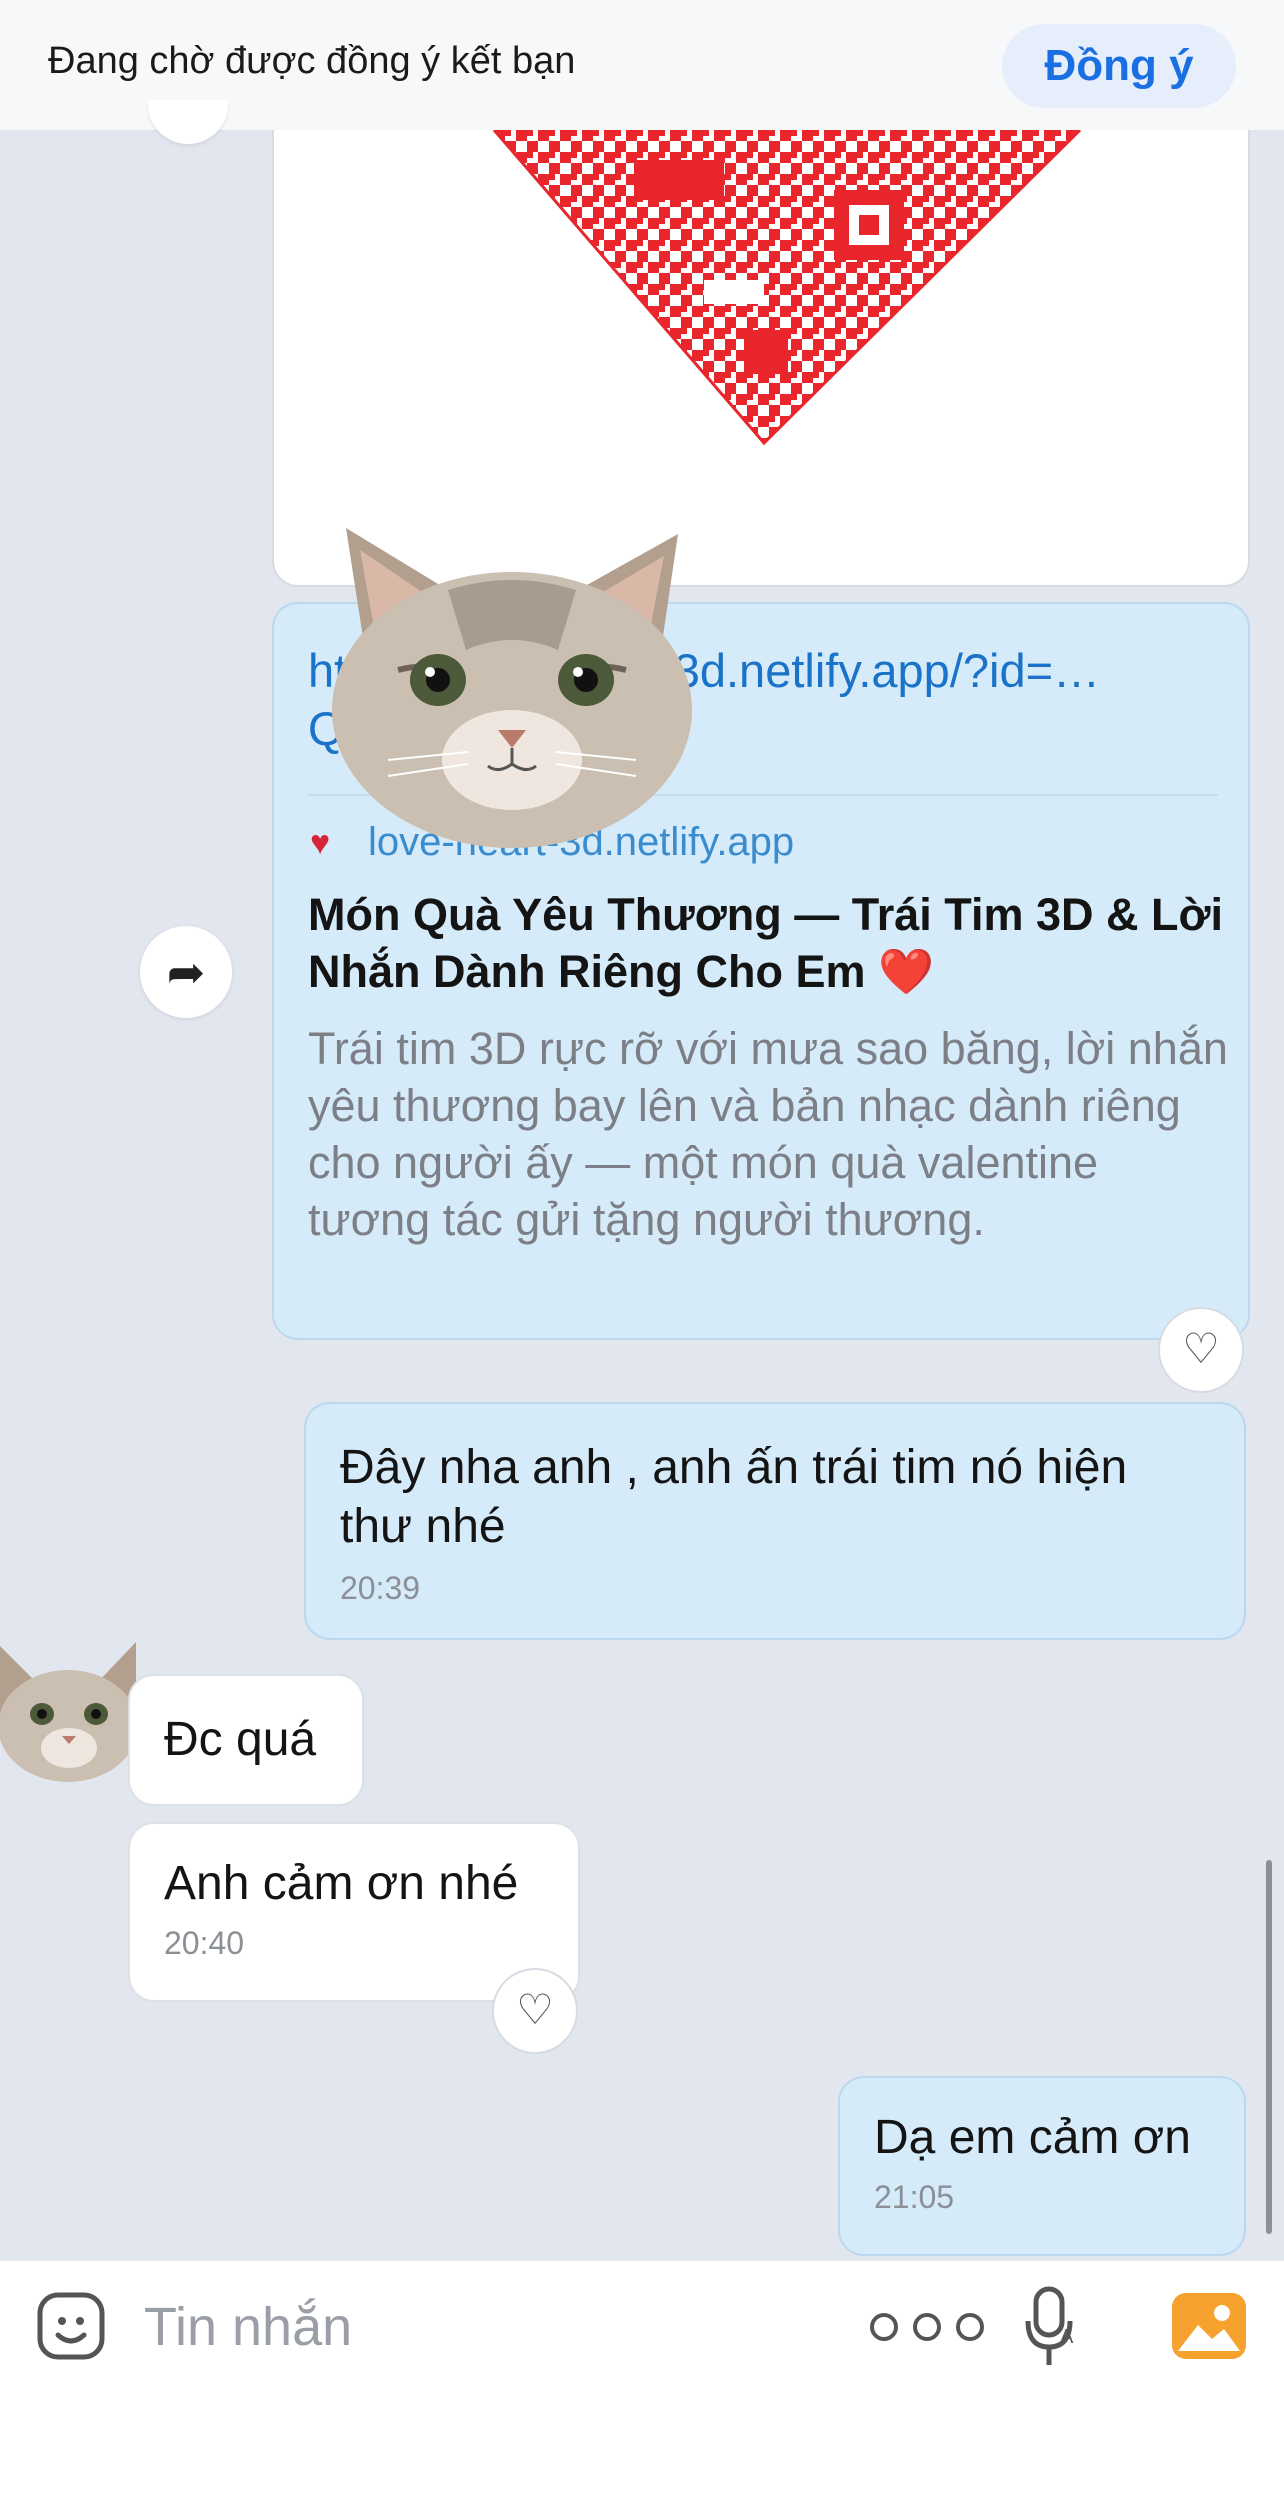  What do you see at coordinates (1052, 2327) in the screenshot?
I see `voice-to-text-icon: A` at bounding box center [1052, 2327].